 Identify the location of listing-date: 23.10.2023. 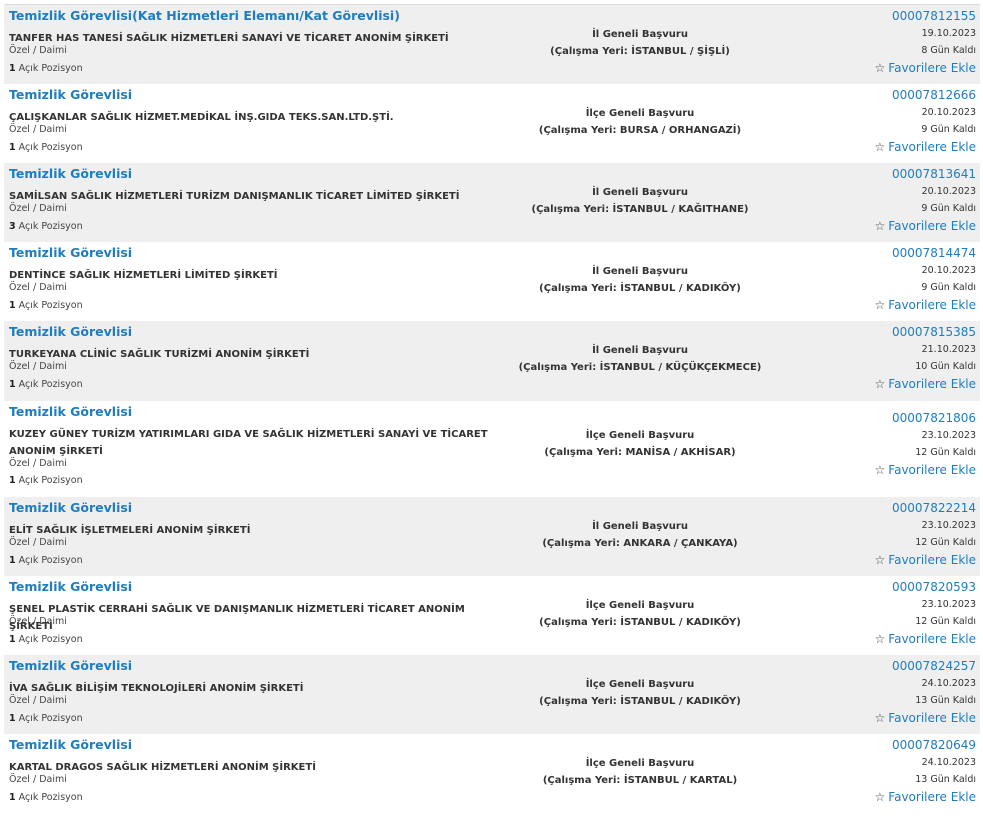
(948, 435).